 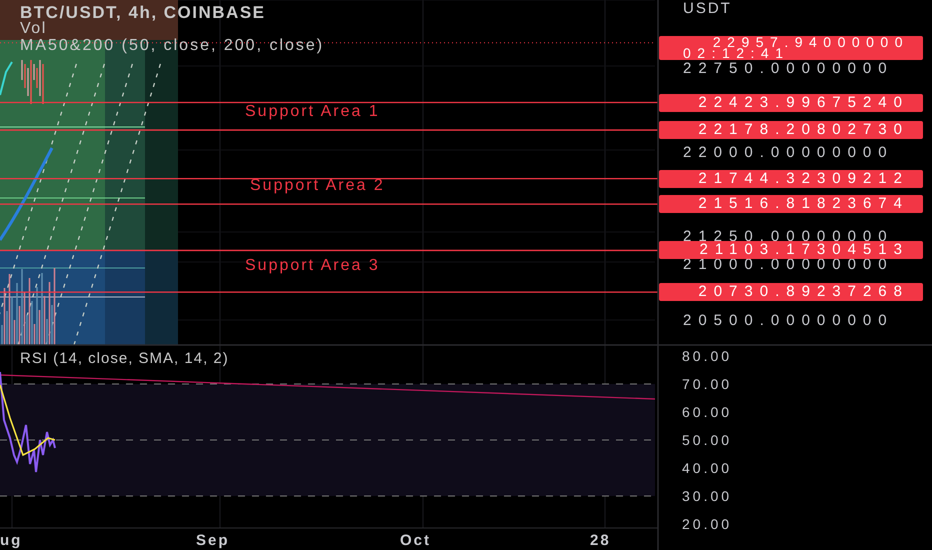 What do you see at coordinates (788, 237) in the screenshot?
I see `price-tick: 21250.00000000` at bounding box center [788, 237].